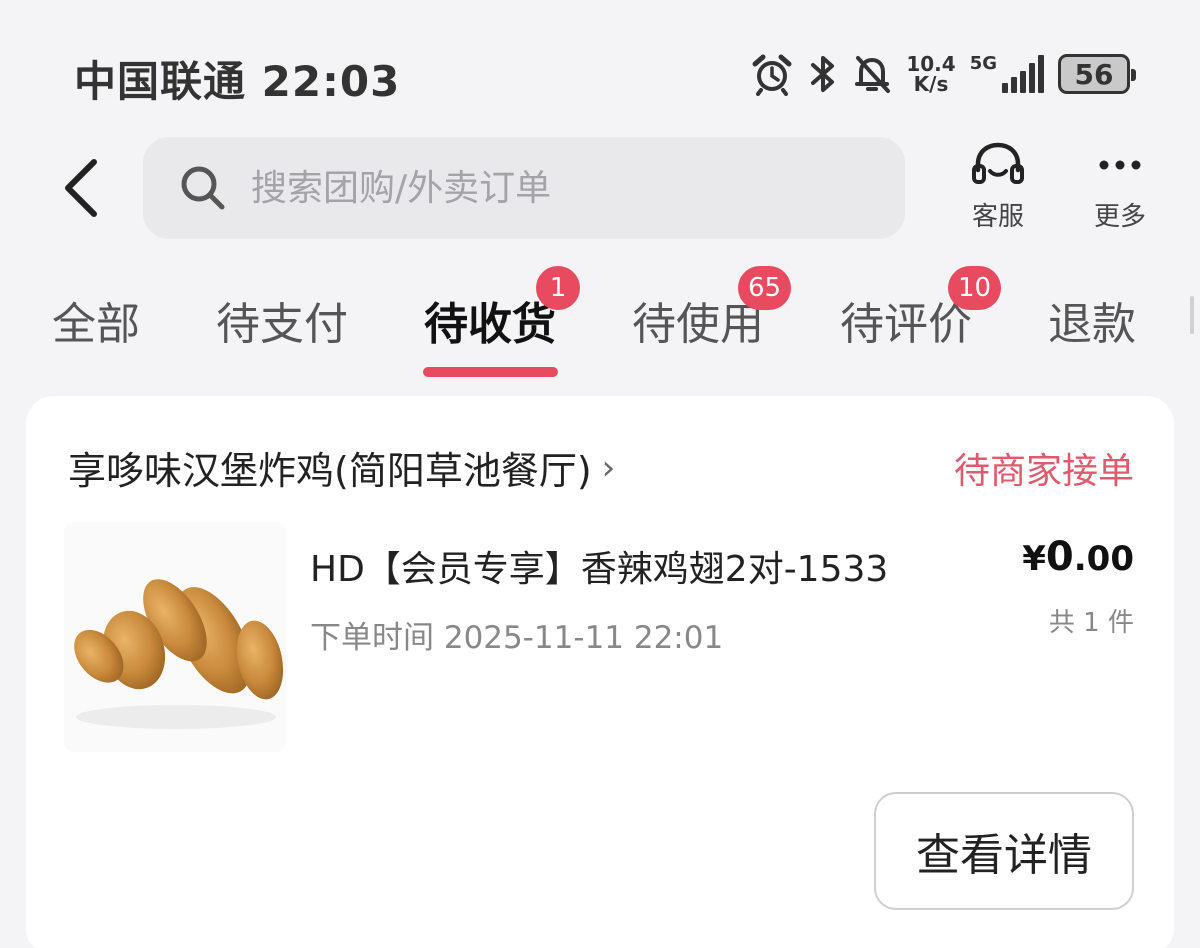  What do you see at coordinates (1119, 217) in the screenshot?
I see `more-label: 更多` at bounding box center [1119, 217].